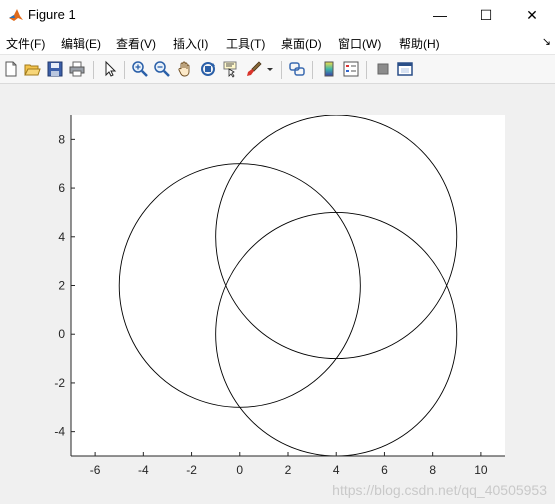 The image size is (555, 504). What do you see at coordinates (52, 14) in the screenshot?
I see `window-title: Figure 1` at bounding box center [52, 14].